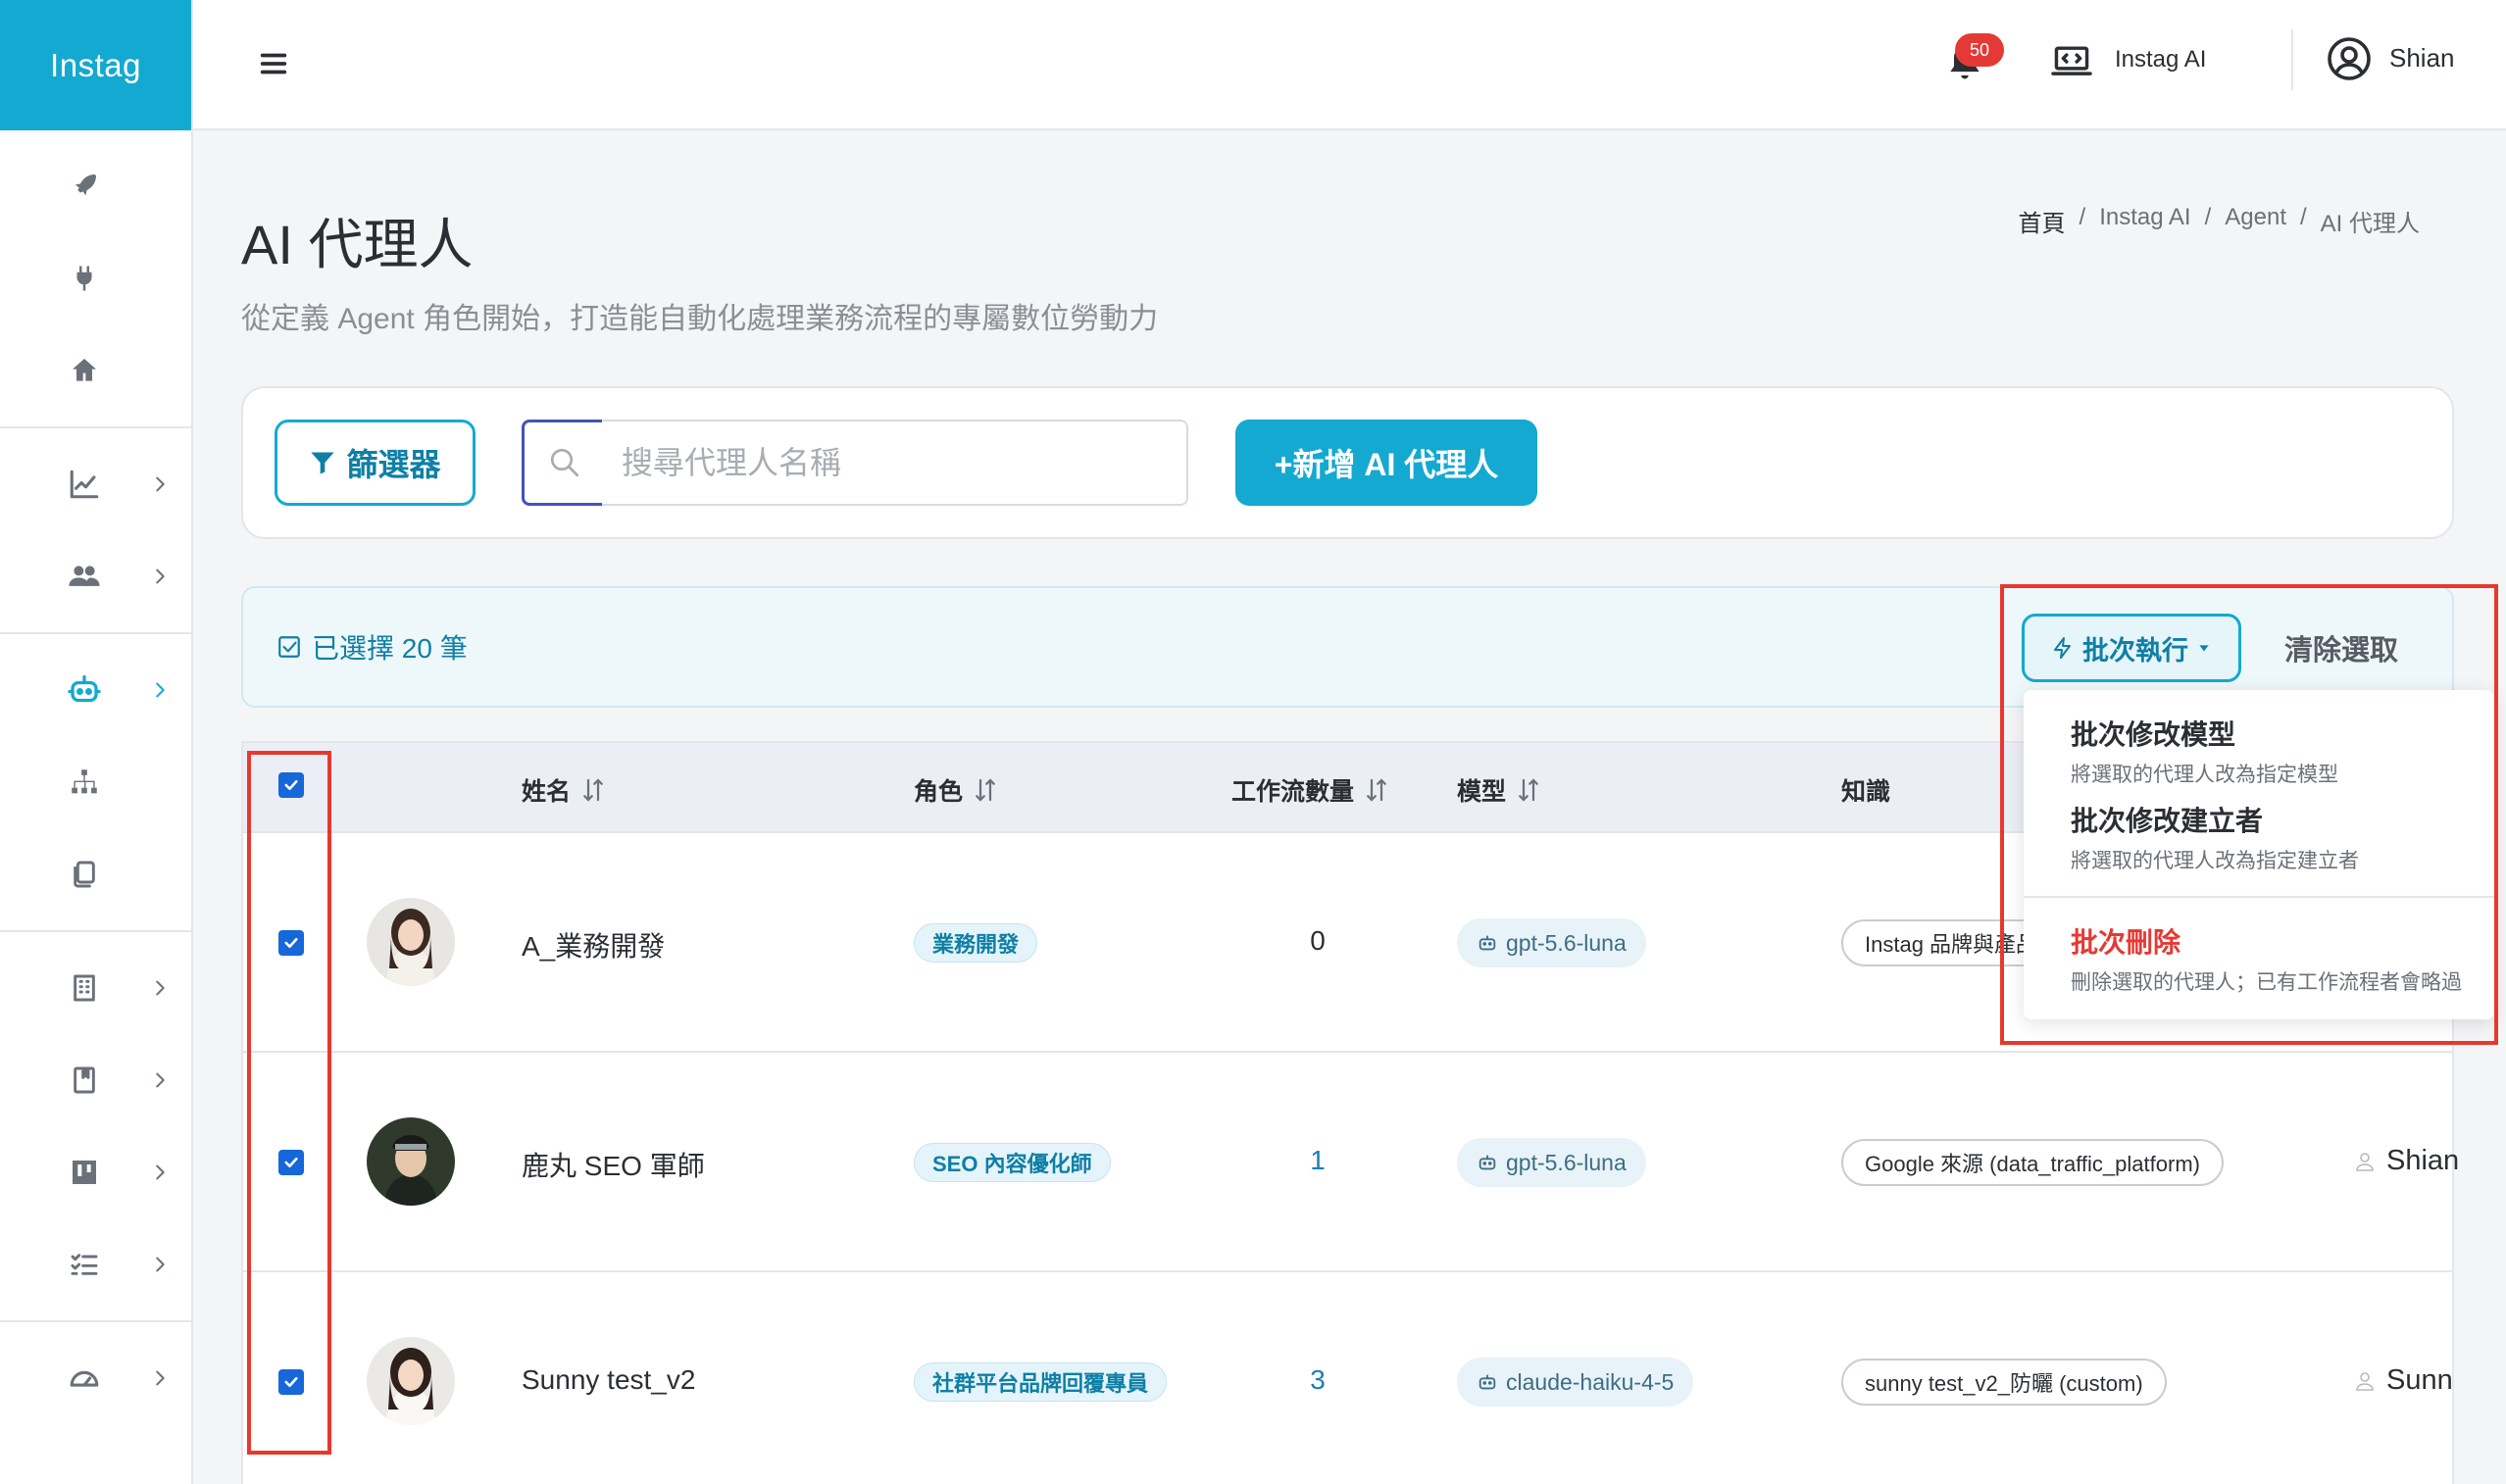  I want to click on header-divider, so click(2292, 59).